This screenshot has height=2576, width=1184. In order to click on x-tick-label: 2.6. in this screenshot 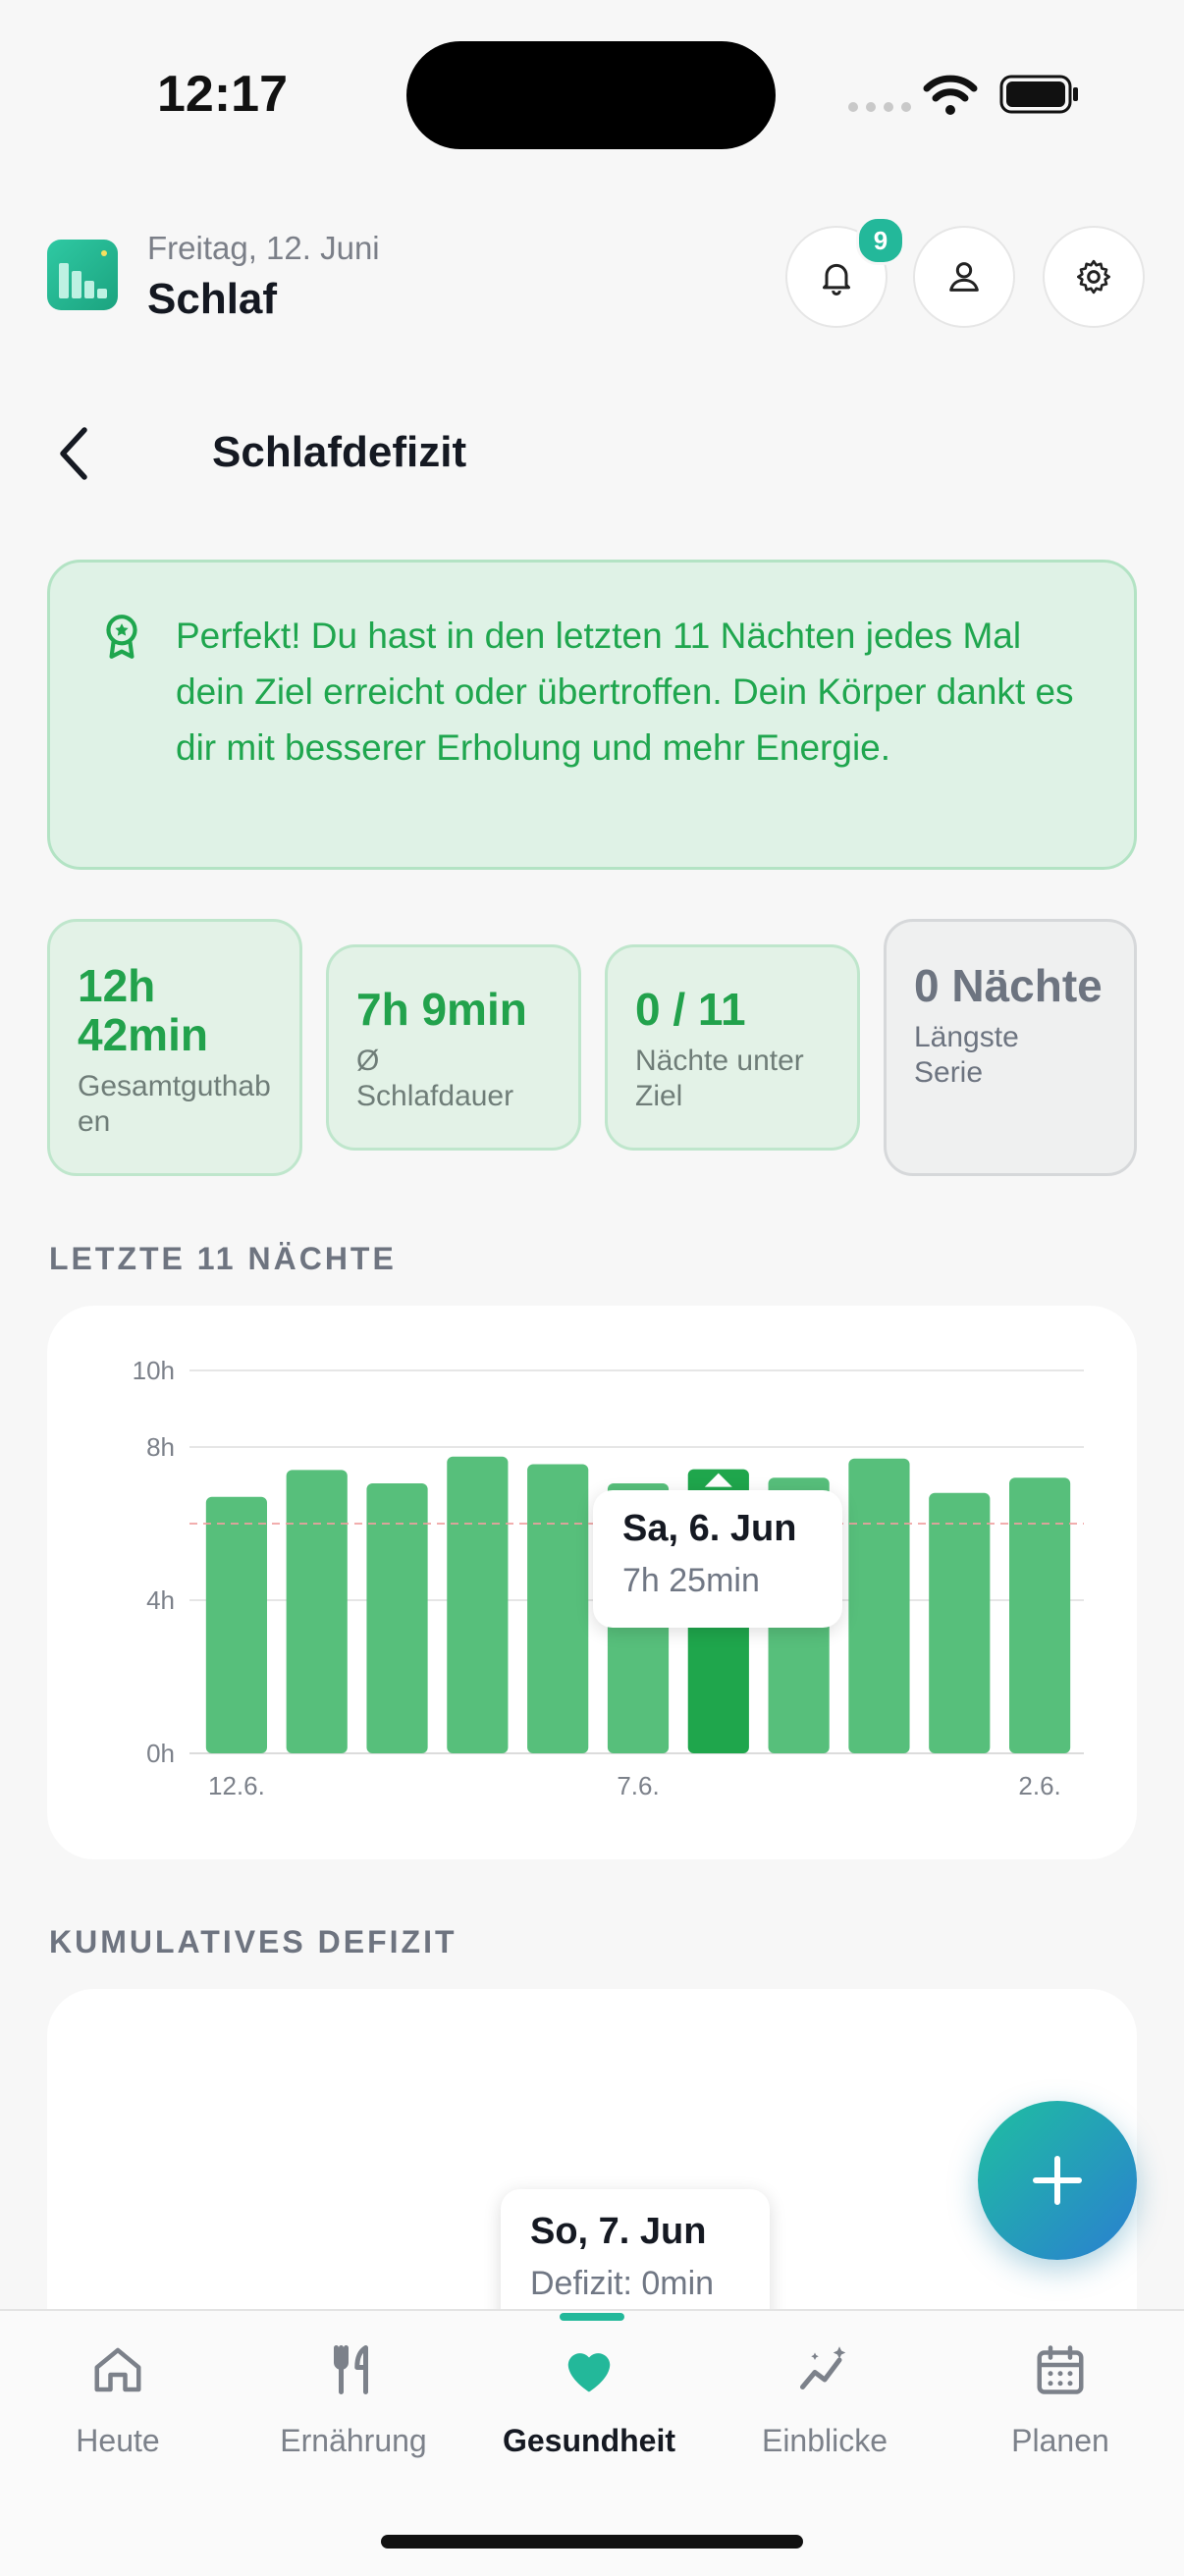, I will do `click(1039, 1785)`.